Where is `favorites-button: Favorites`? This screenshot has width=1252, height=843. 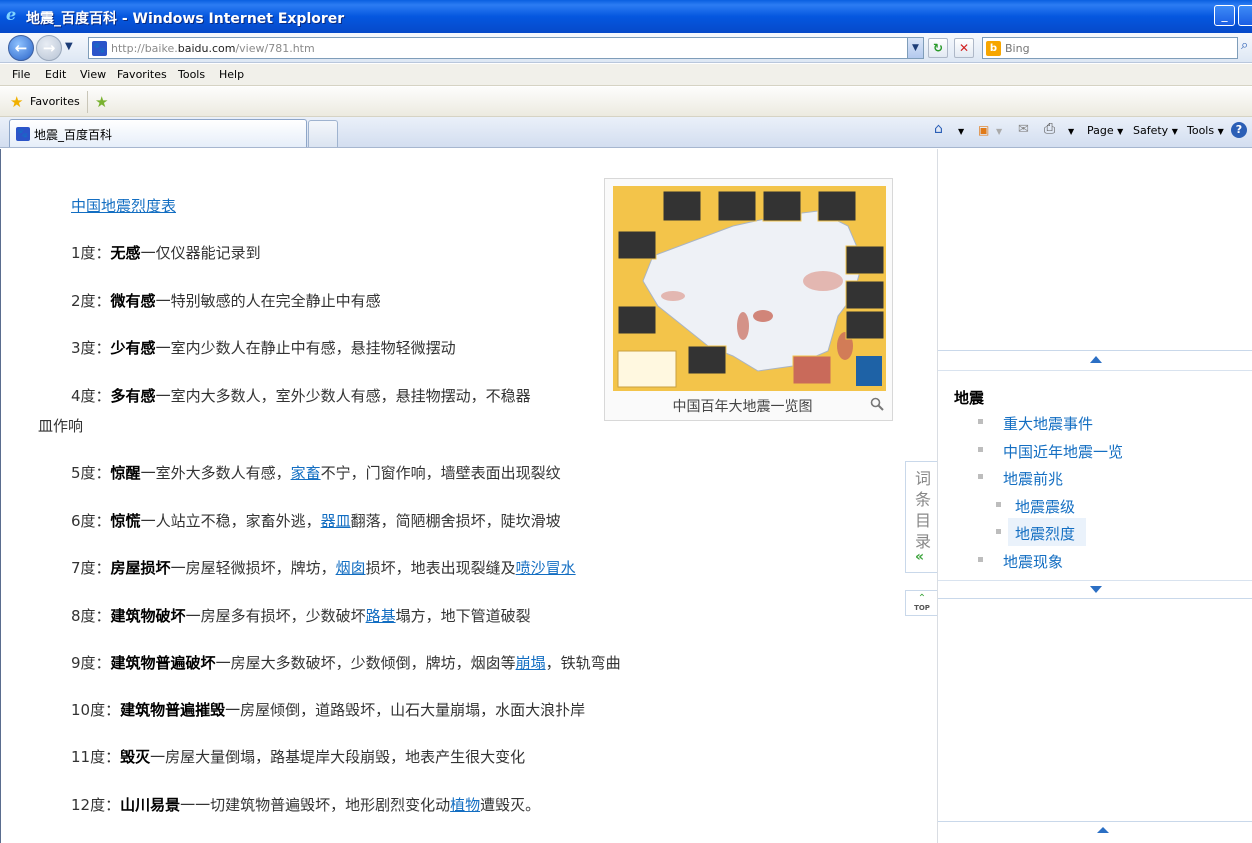 favorites-button: Favorites is located at coordinates (55, 101).